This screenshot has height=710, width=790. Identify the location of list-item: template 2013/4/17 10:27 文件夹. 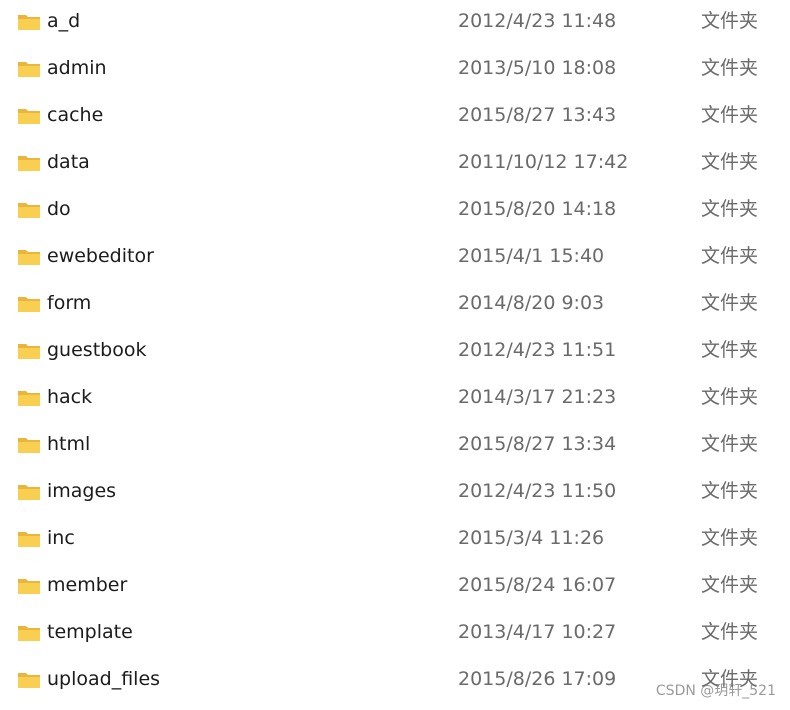
(395, 634).